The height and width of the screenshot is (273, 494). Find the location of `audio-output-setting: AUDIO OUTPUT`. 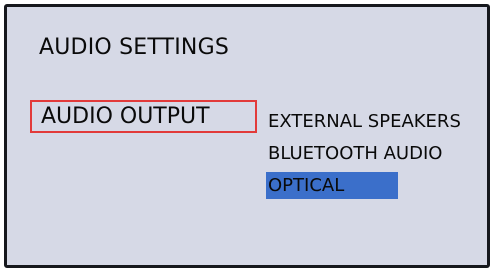

audio-output-setting: AUDIO OUTPUT is located at coordinates (143, 116).